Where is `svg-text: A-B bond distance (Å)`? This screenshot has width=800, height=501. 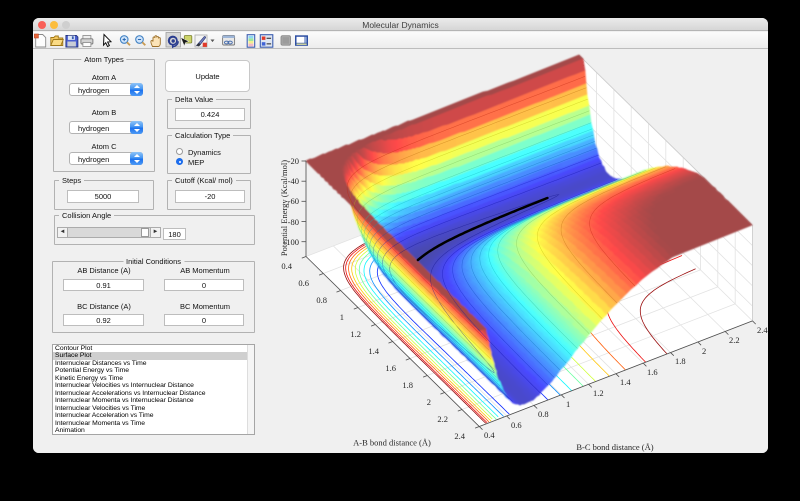
svg-text: A-B bond distance (Å) is located at coordinates (392, 443).